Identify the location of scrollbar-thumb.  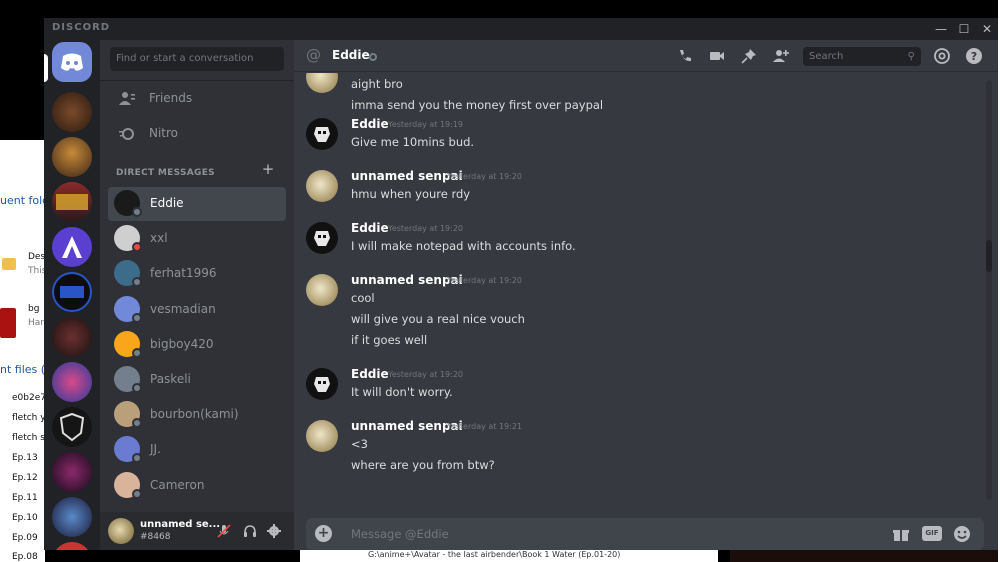
(989, 256).